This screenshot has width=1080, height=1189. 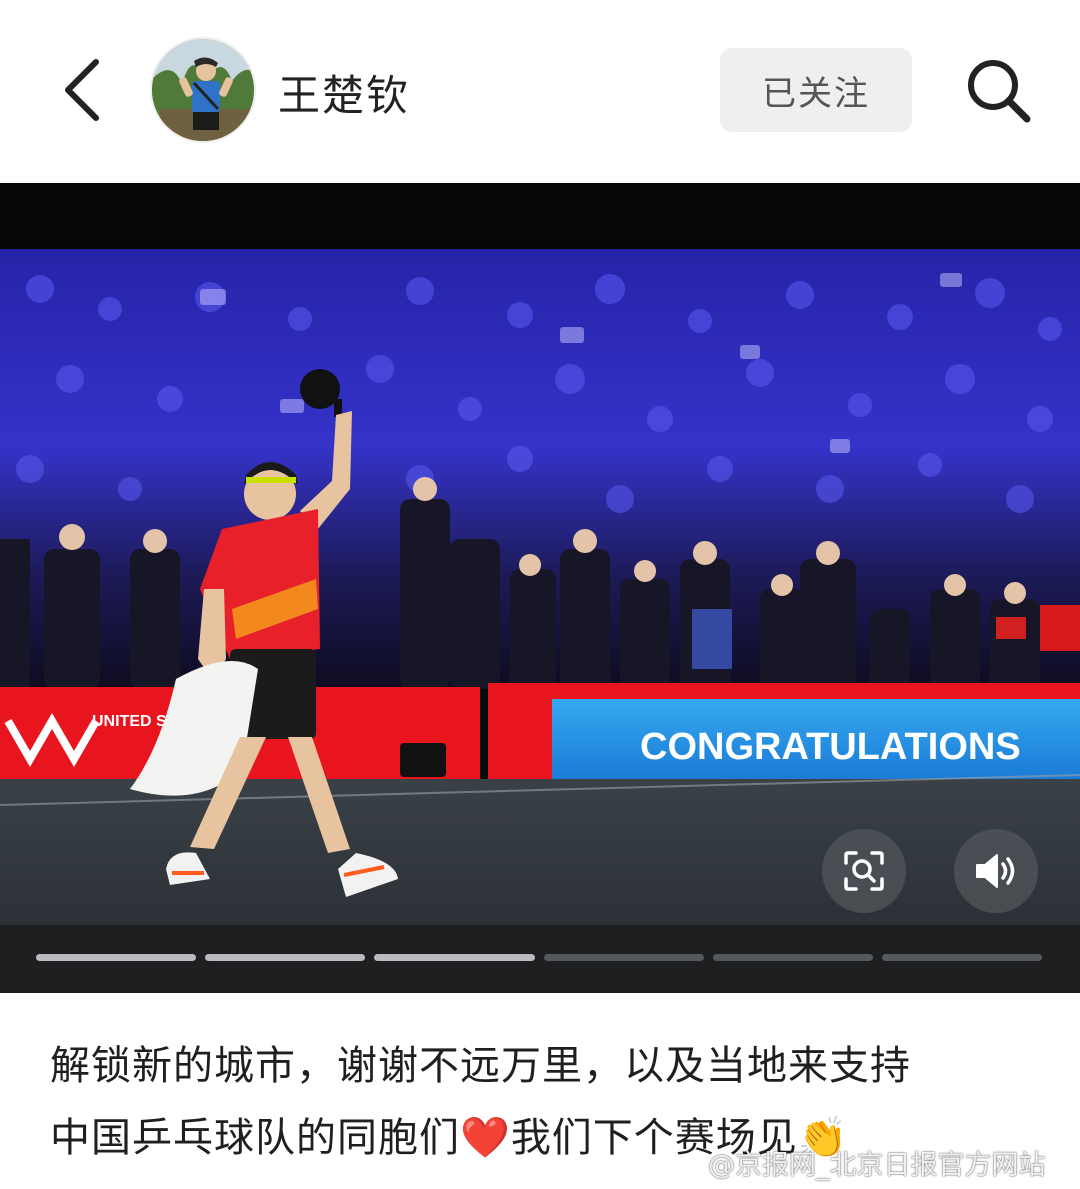 What do you see at coordinates (877, 1165) in the screenshot?
I see `watermark-text: @京报网_北京日报官方网站` at bounding box center [877, 1165].